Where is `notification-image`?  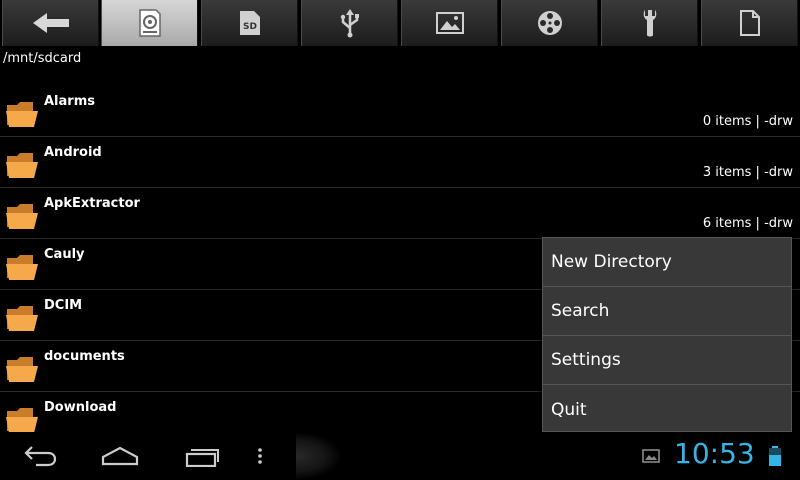
notification-image is located at coordinates (651, 456).